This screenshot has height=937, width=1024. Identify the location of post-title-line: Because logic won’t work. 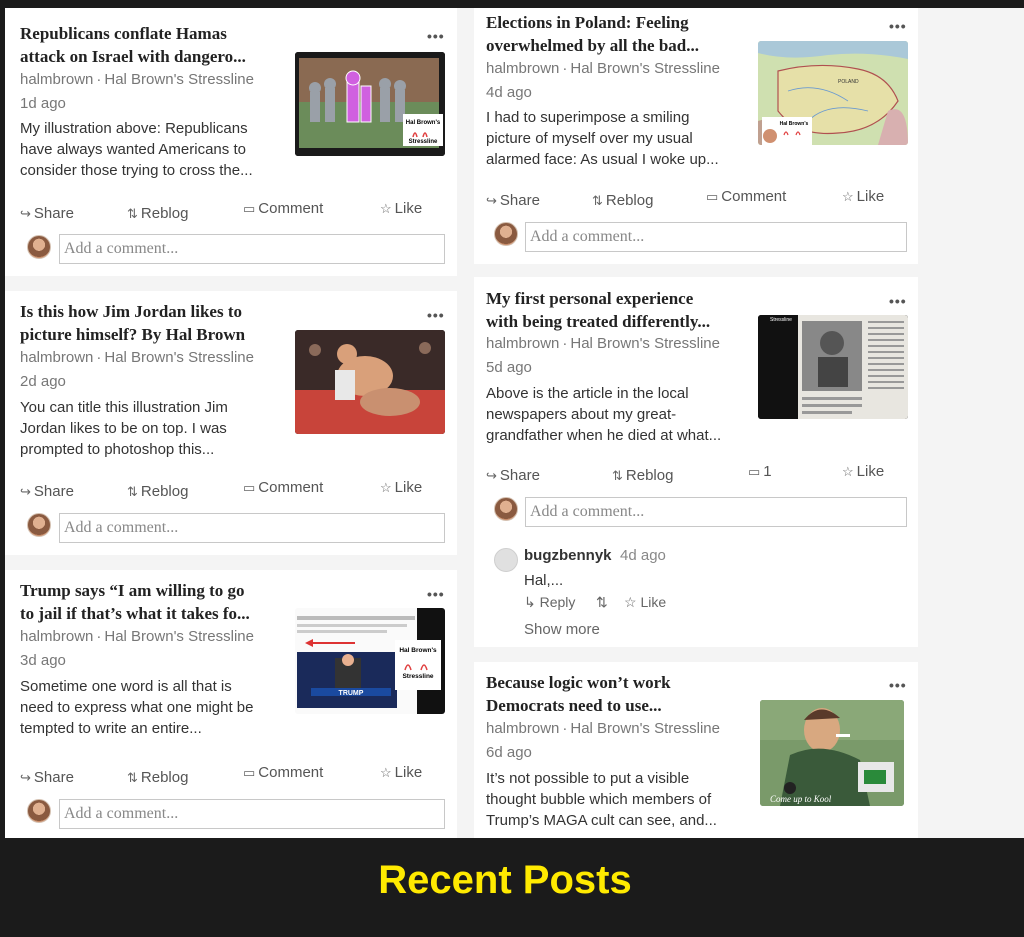
(616, 682).